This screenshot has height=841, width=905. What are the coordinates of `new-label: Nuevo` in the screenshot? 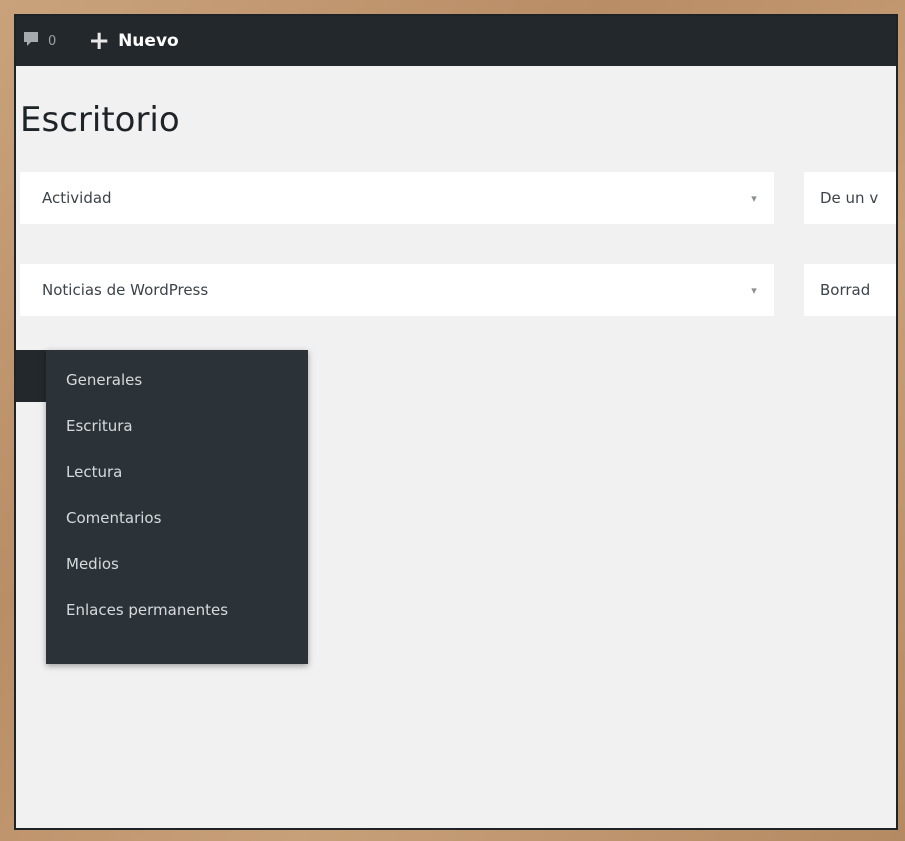 It's located at (148, 41).